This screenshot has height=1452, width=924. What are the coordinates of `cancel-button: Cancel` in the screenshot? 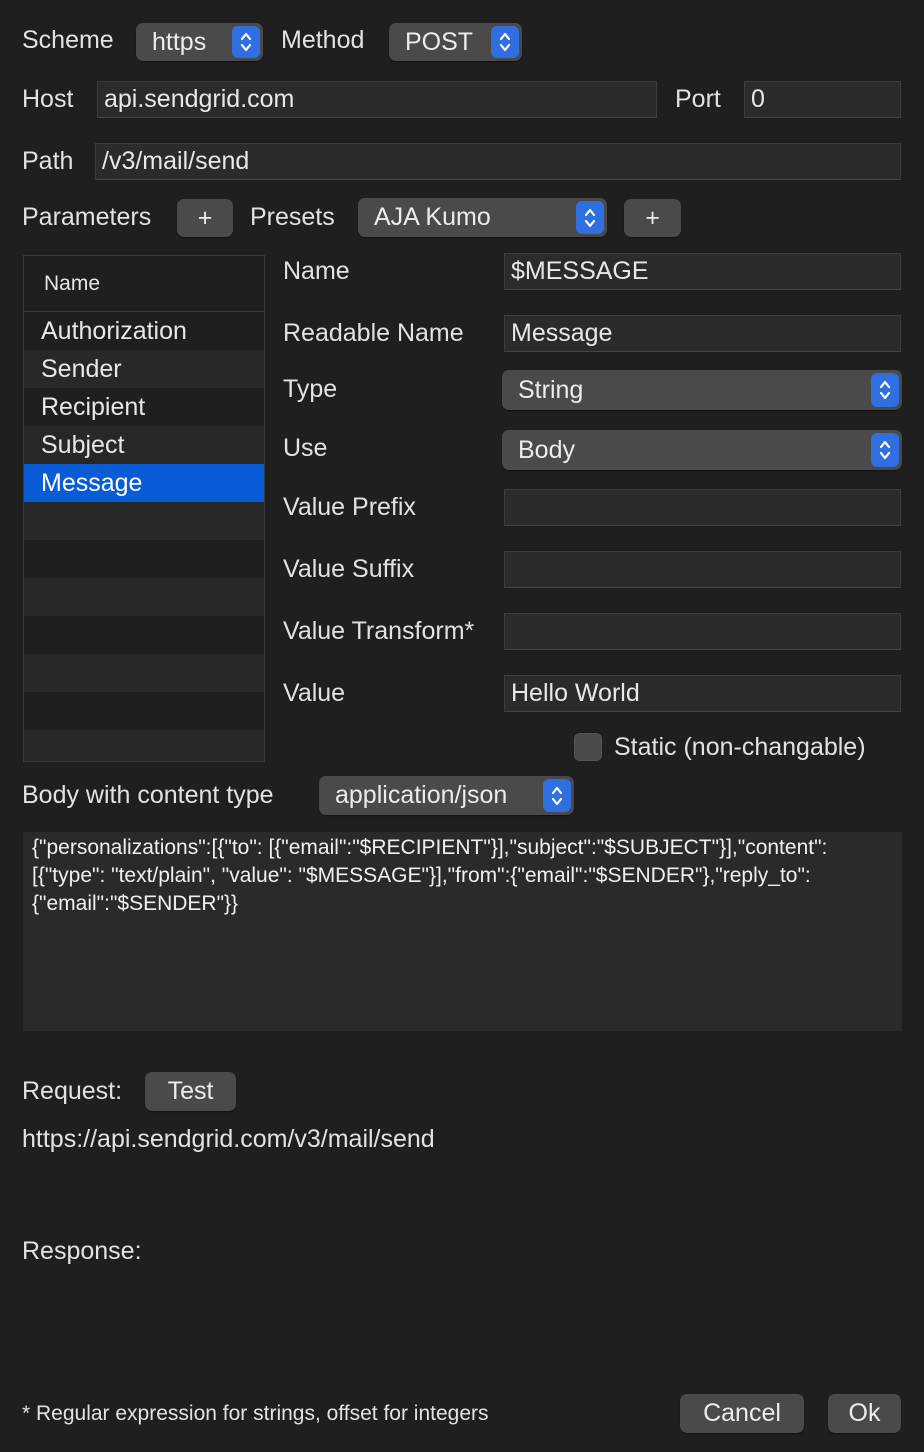 It's located at (742, 1413).